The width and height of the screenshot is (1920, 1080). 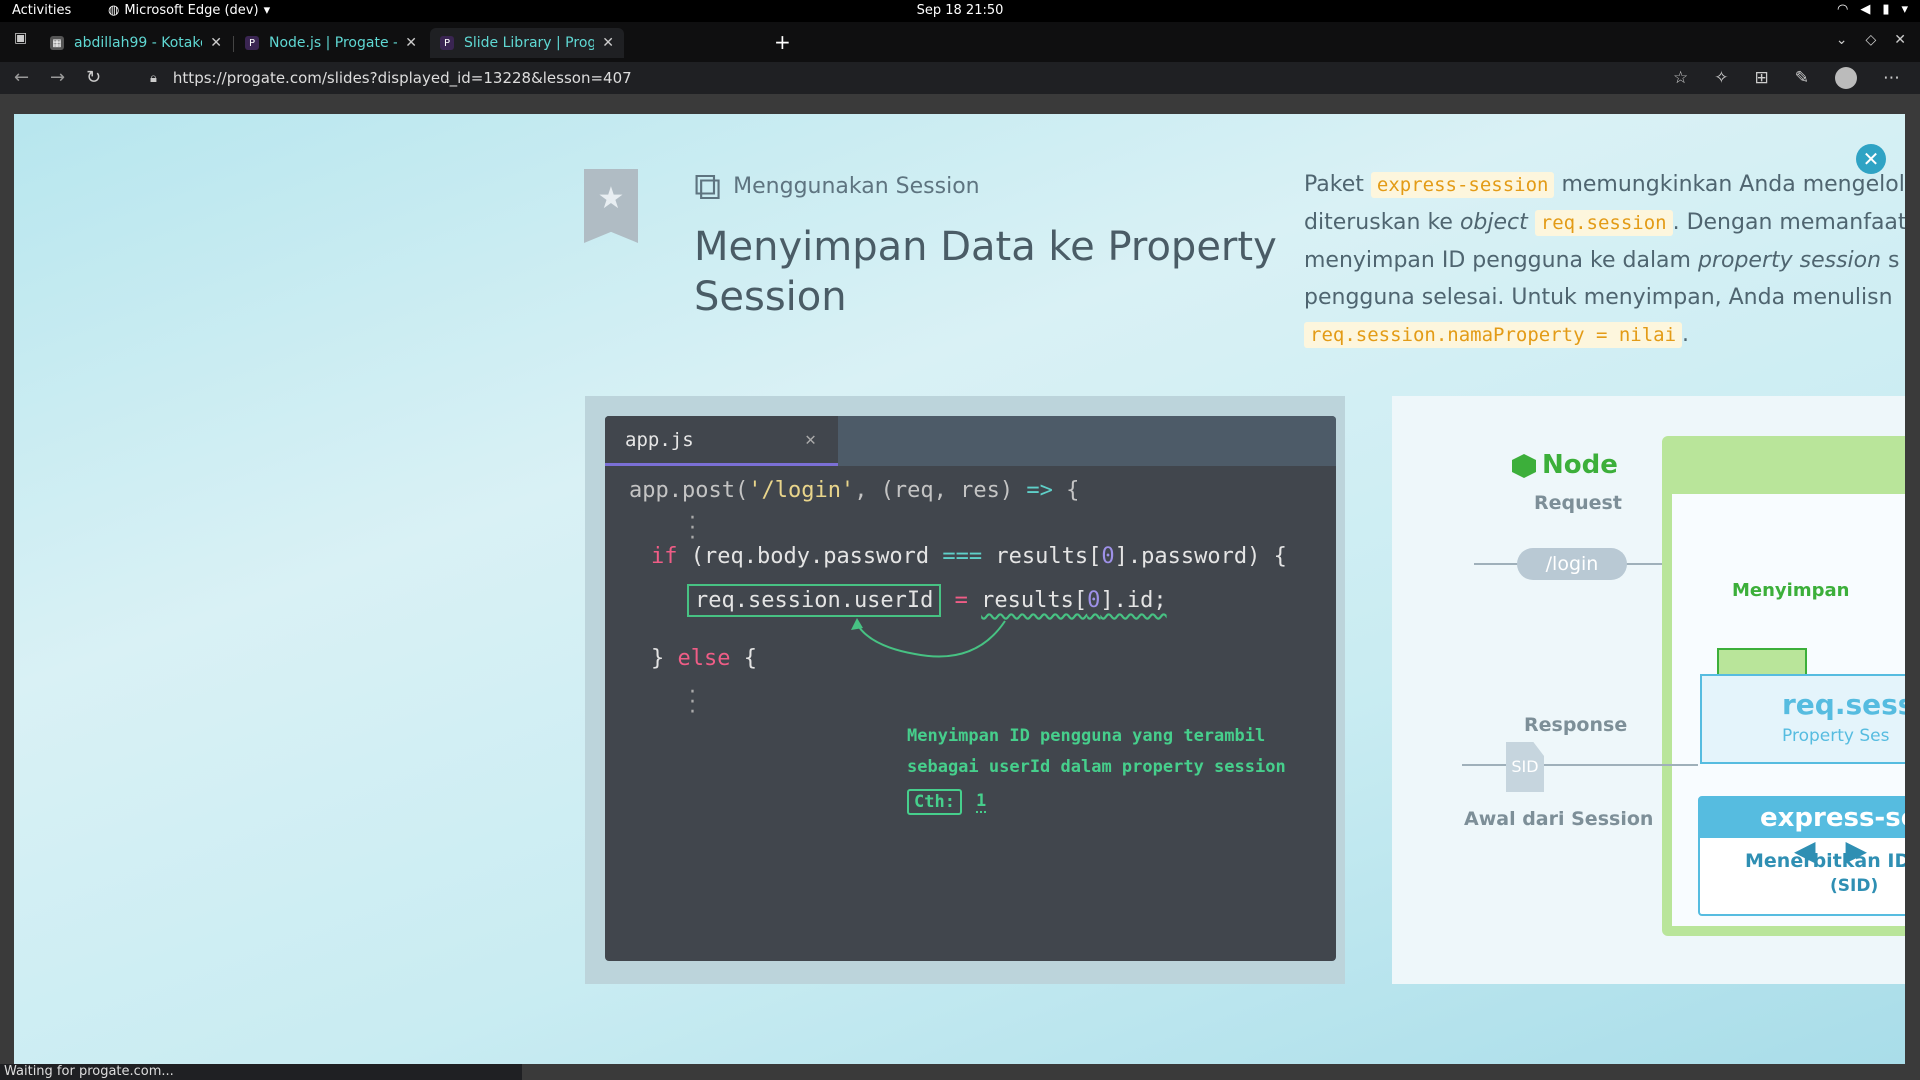 I want to click on desc-text: . Dengan memanfaatk, so click(x=1788, y=222).